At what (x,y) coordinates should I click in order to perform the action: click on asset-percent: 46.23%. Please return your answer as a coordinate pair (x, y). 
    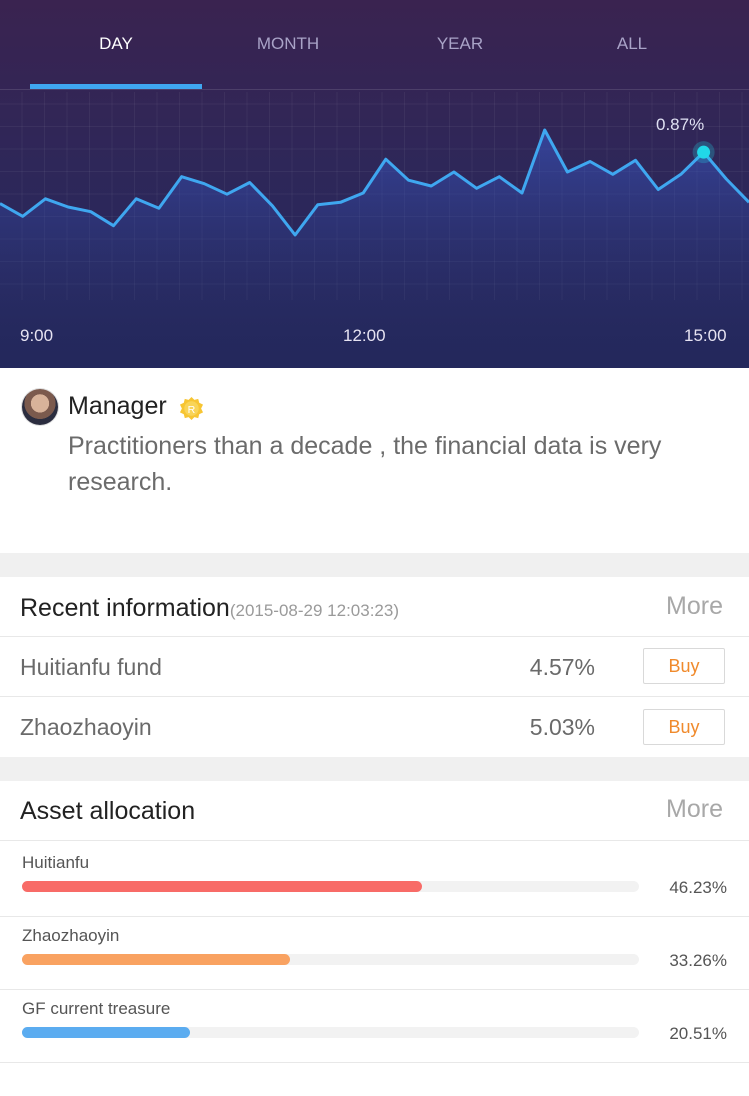
    Looking at the image, I should click on (698, 887).